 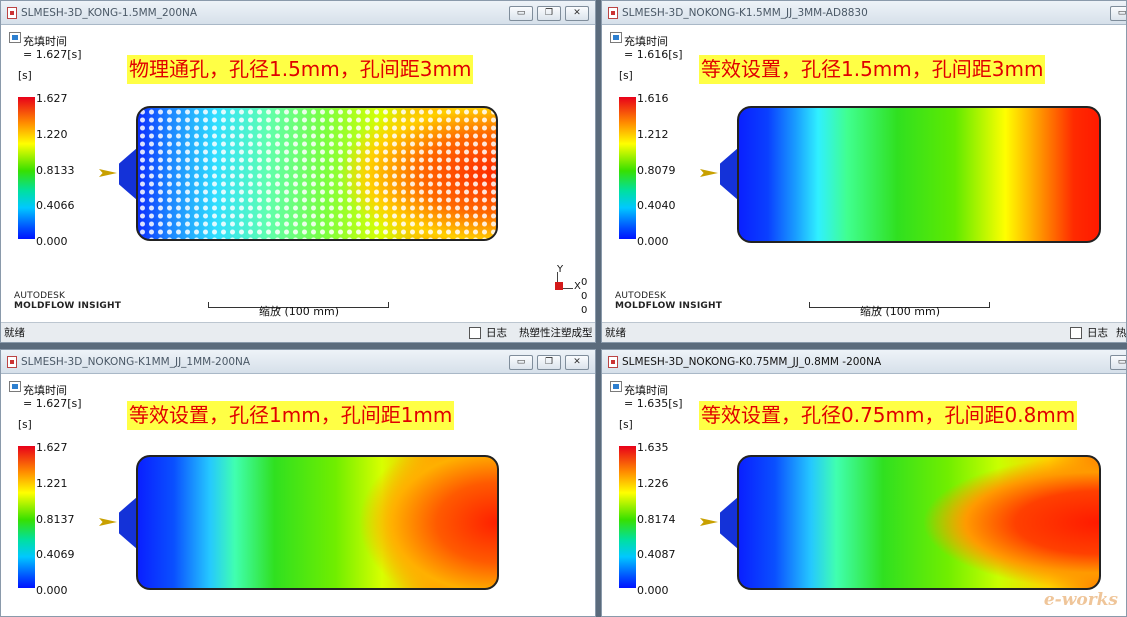 What do you see at coordinates (864, 332) in the screenshot?
I see `status-bar: 就绪 日志 热` at bounding box center [864, 332].